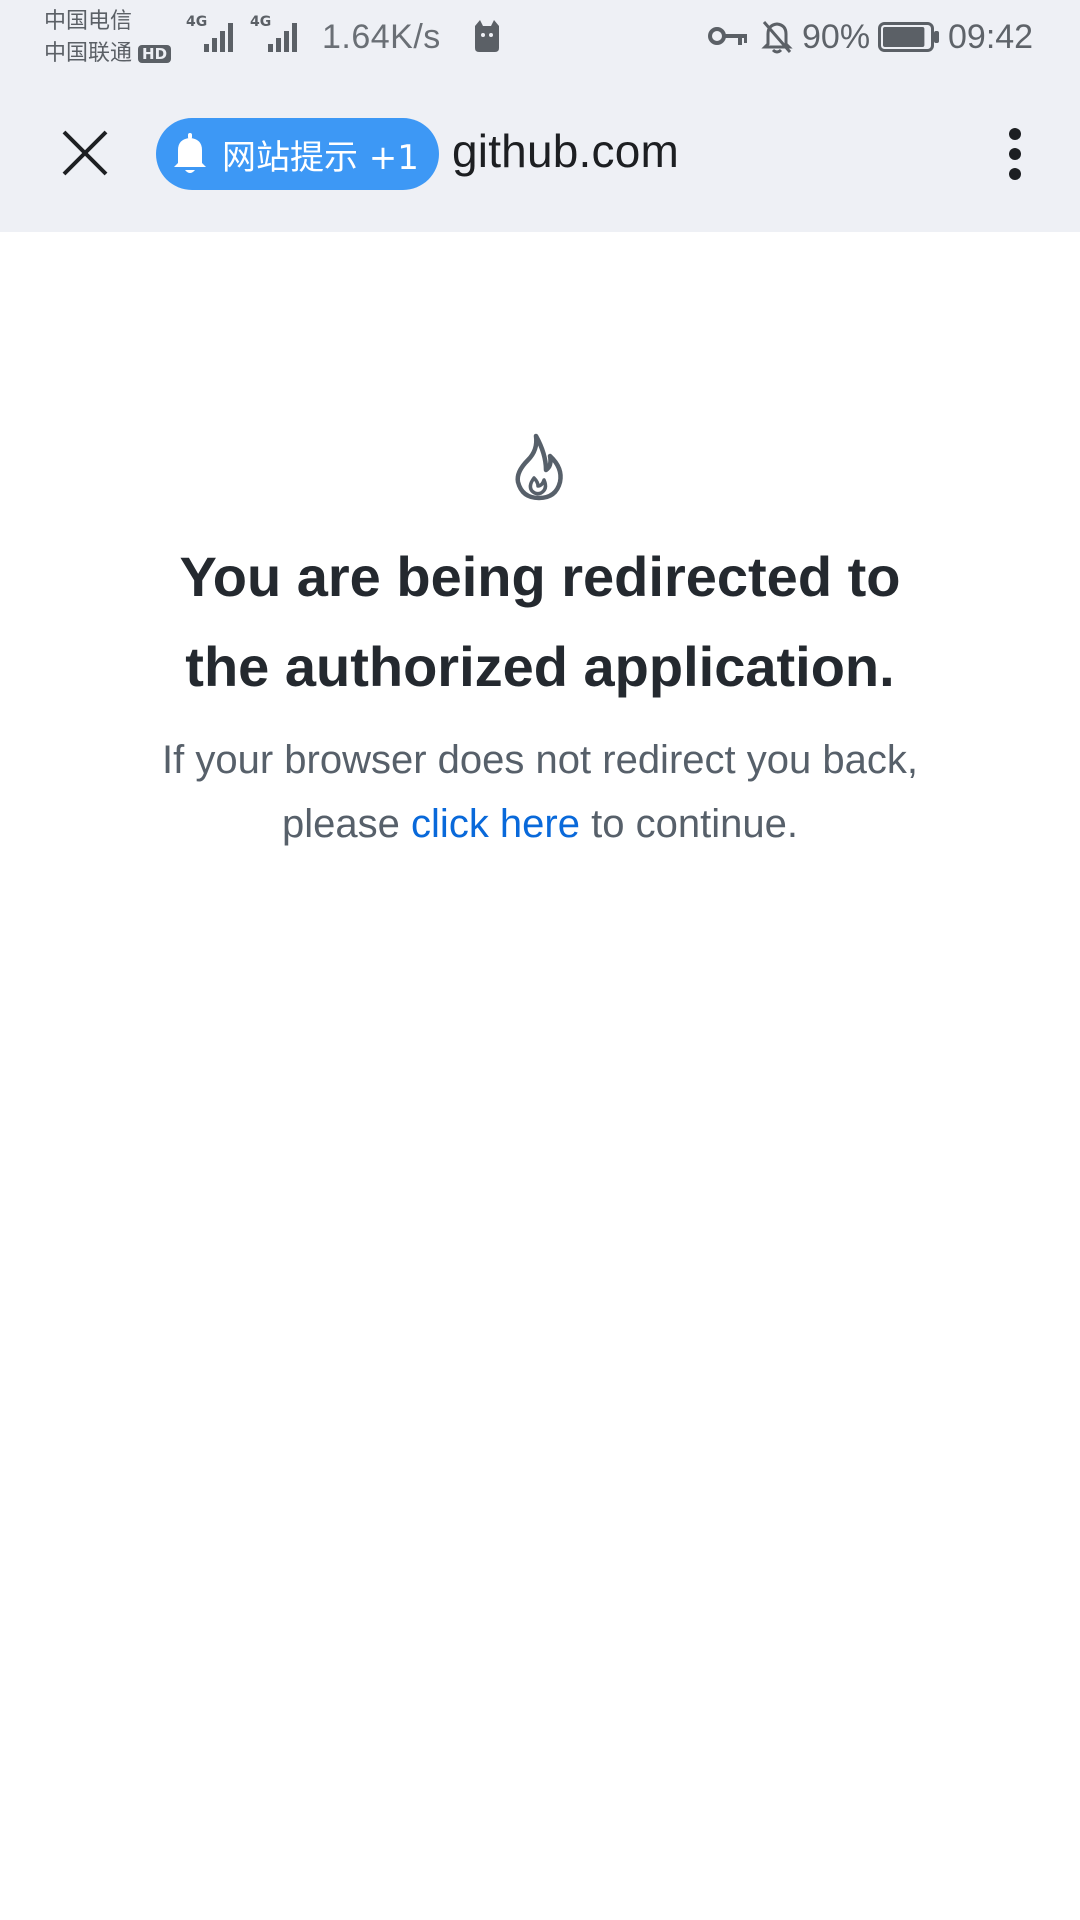  I want to click on bell-off-icon, so click(777, 39).